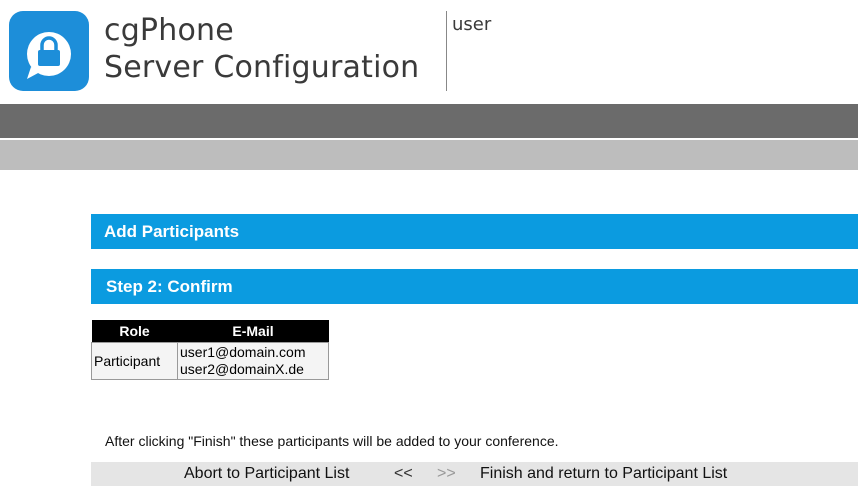 Image resolution: width=858 pixels, height=486 pixels. What do you see at coordinates (429, 121) in the screenshot?
I see `nav-bar-primary` at bounding box center [429, 121].